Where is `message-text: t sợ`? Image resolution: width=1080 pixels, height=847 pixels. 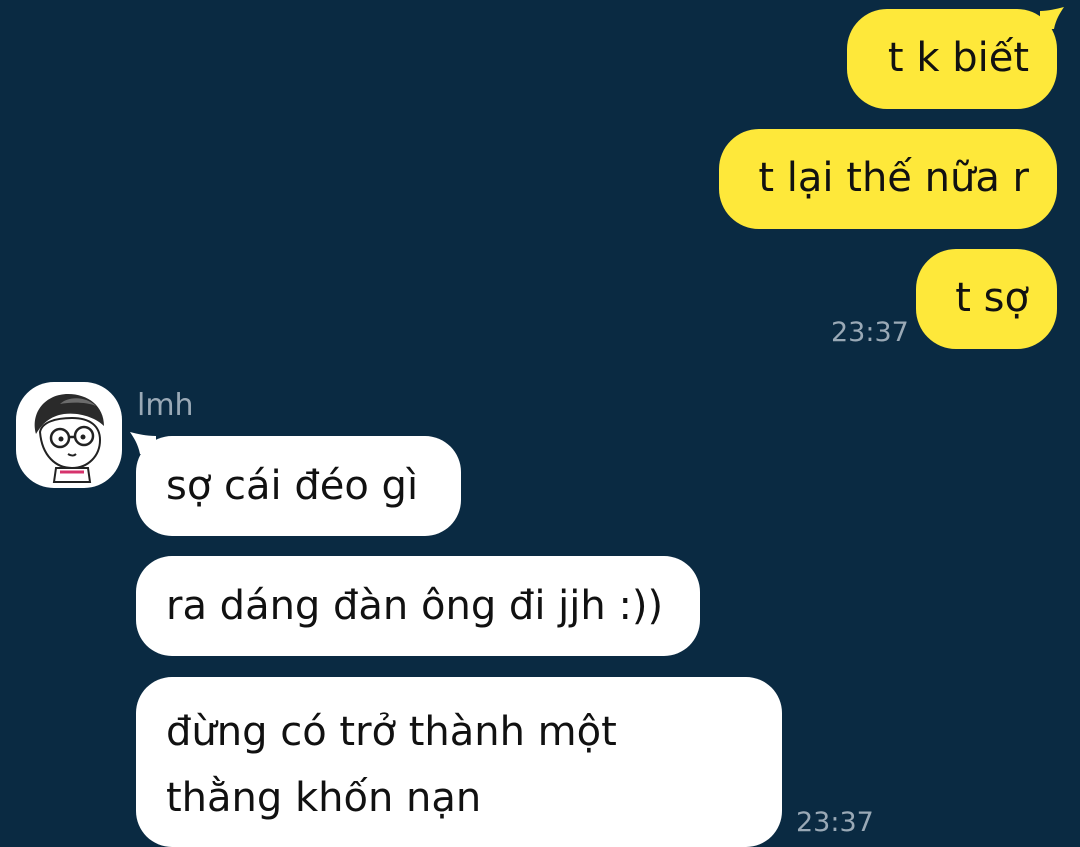
message-text: t sợ is located at coordinates (992, 298).